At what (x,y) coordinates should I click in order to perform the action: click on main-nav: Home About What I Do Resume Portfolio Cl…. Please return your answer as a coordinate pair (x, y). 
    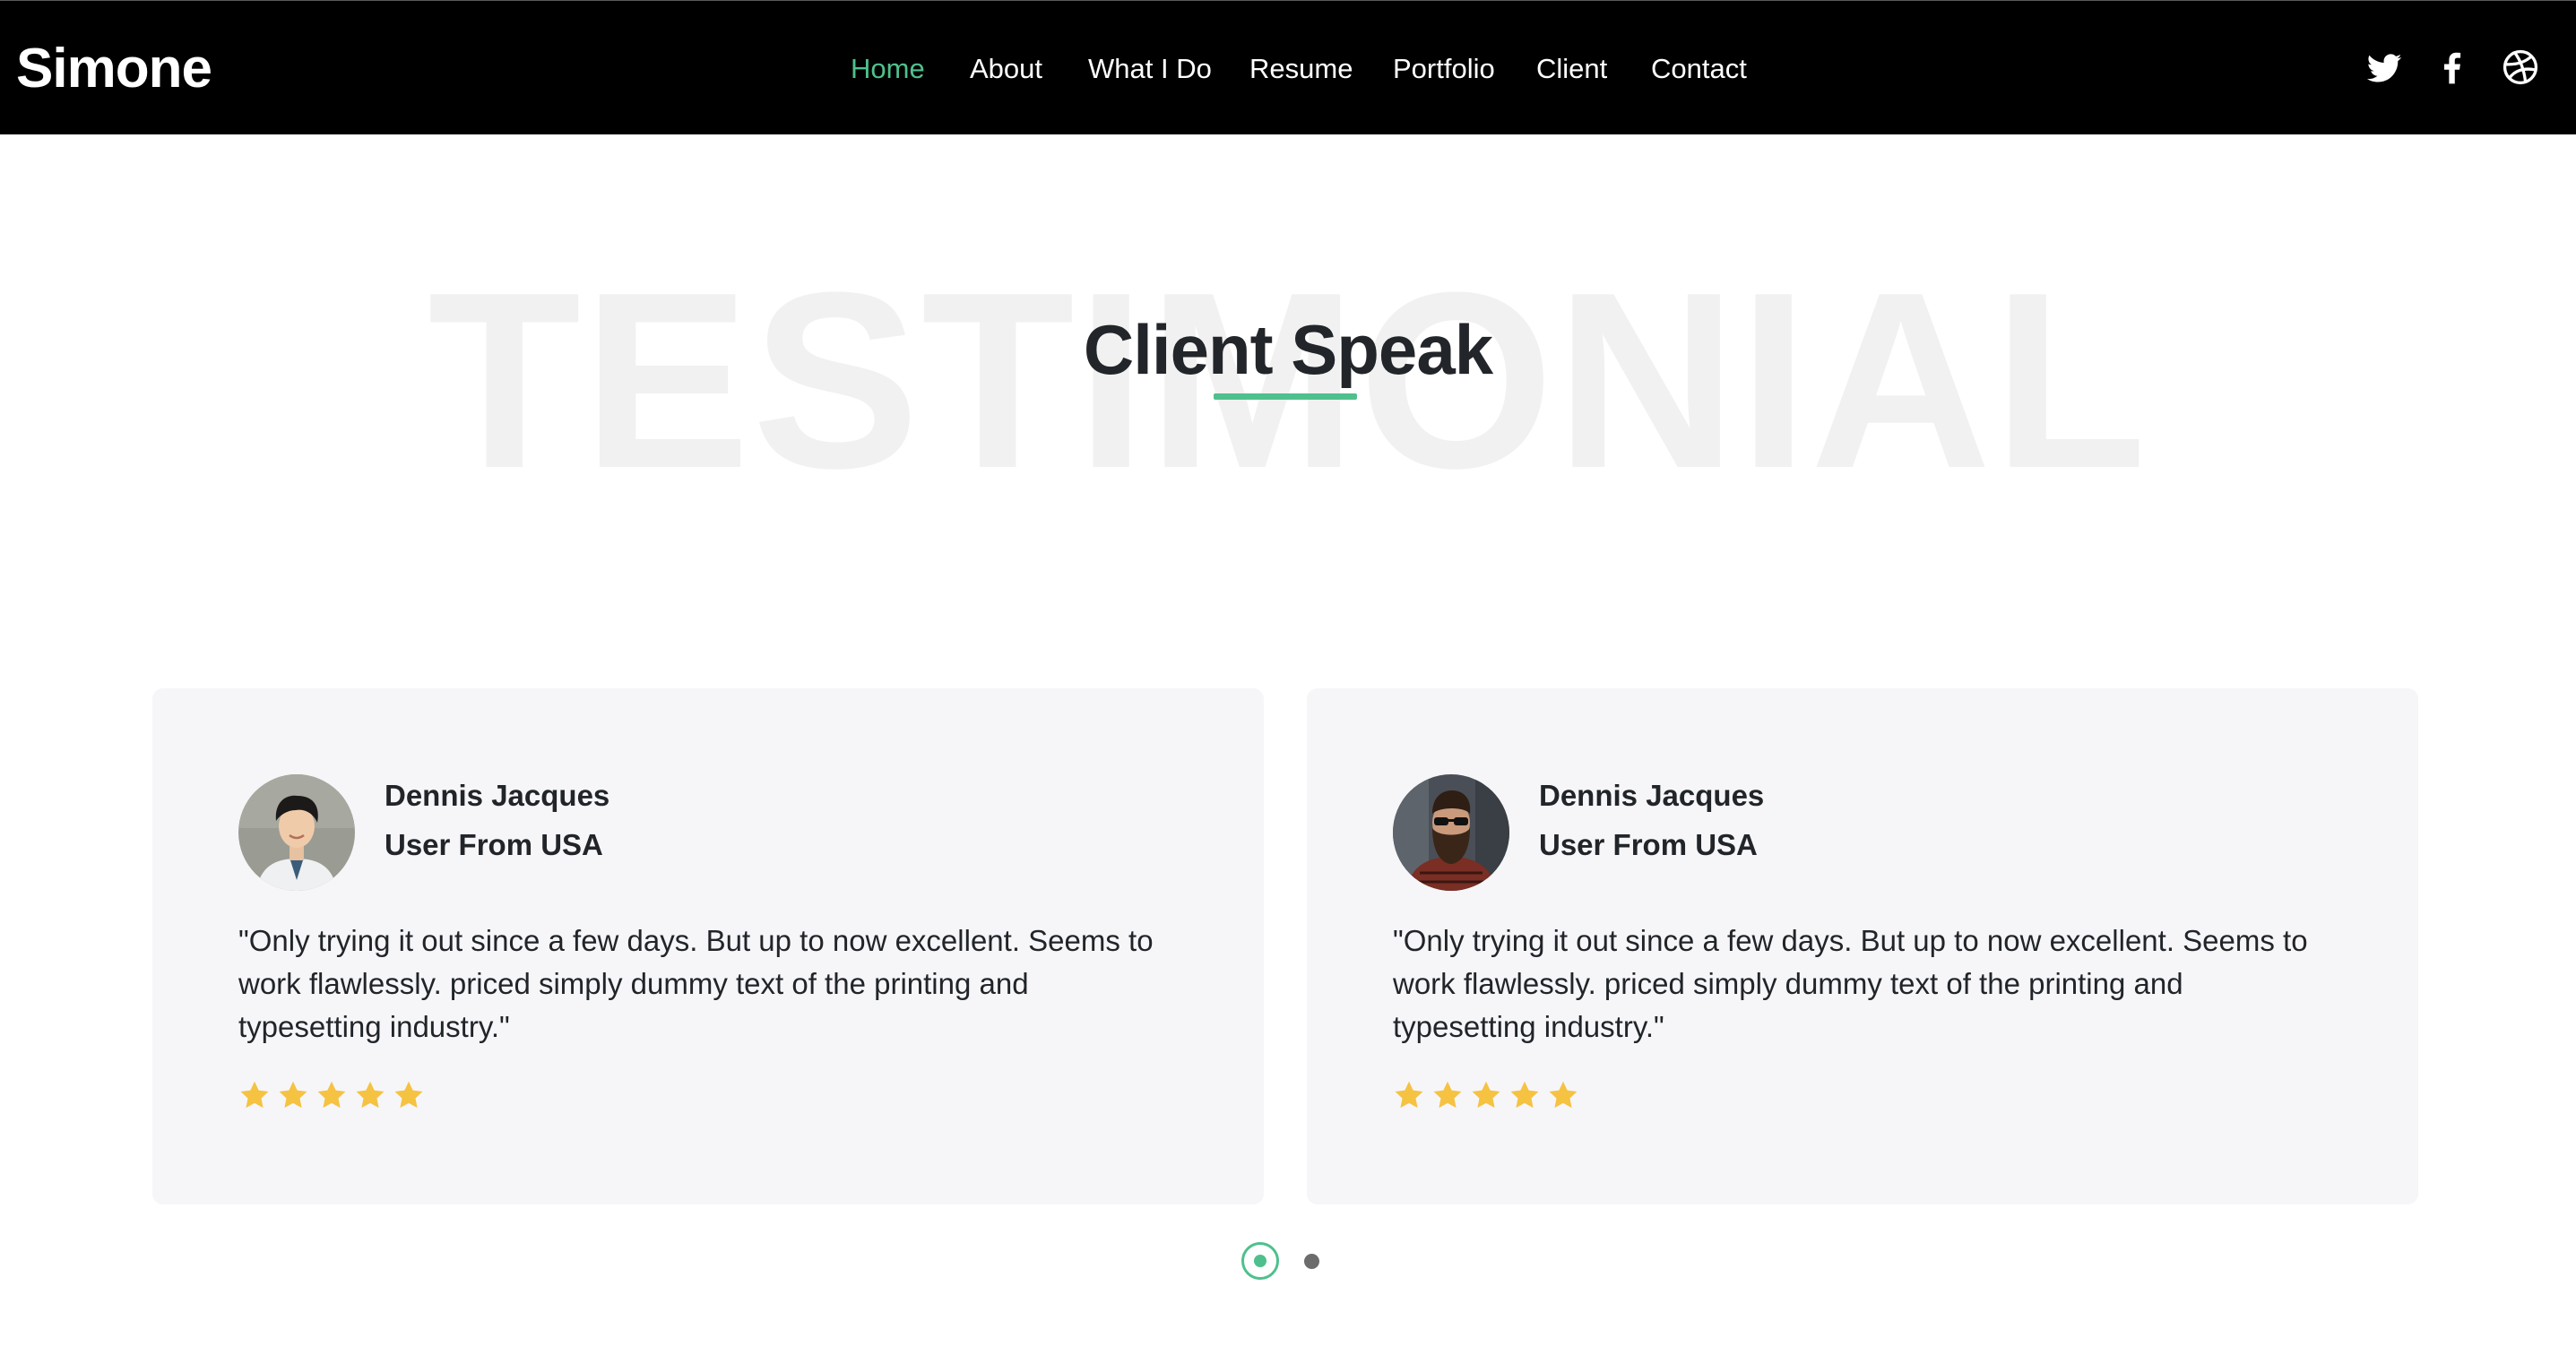
    Looking at the image, I should click on (1288, 68).